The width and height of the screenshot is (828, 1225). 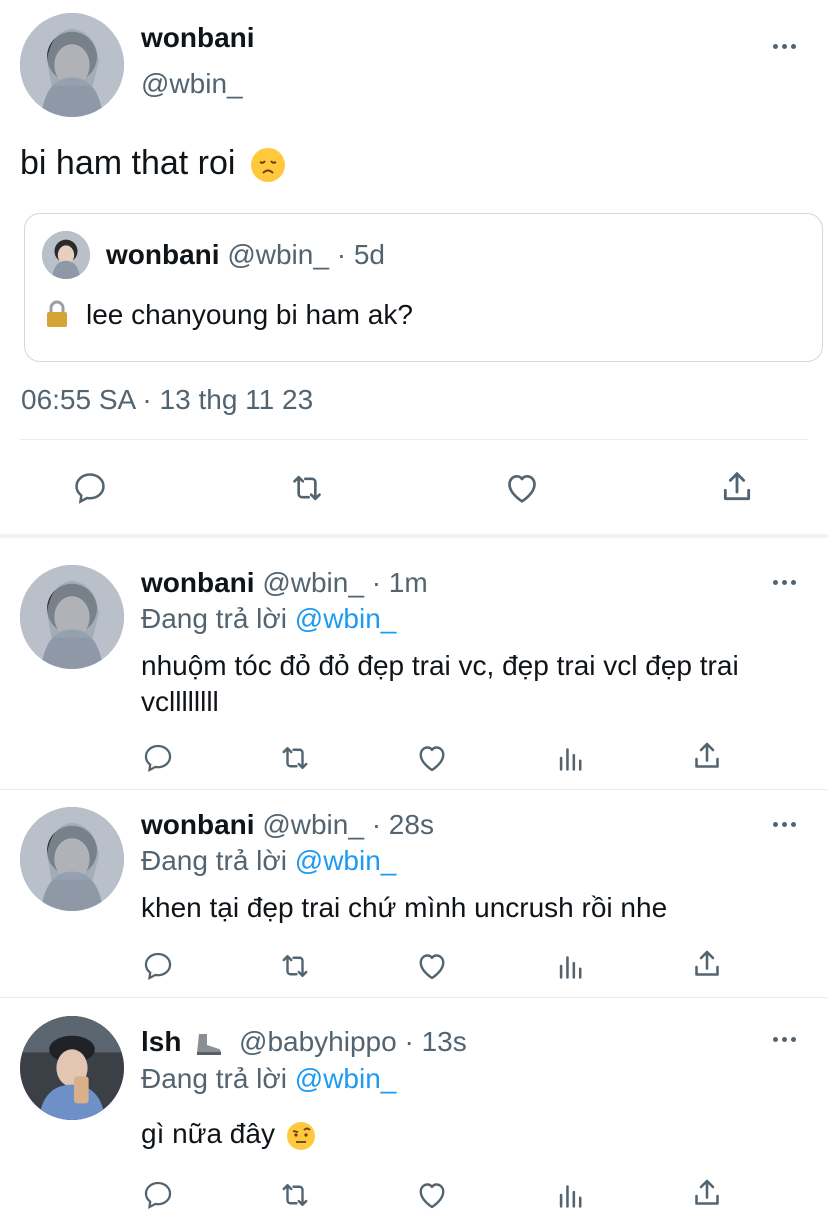 I want to click on reply-age: · 28s, so click(x=402, y=824).